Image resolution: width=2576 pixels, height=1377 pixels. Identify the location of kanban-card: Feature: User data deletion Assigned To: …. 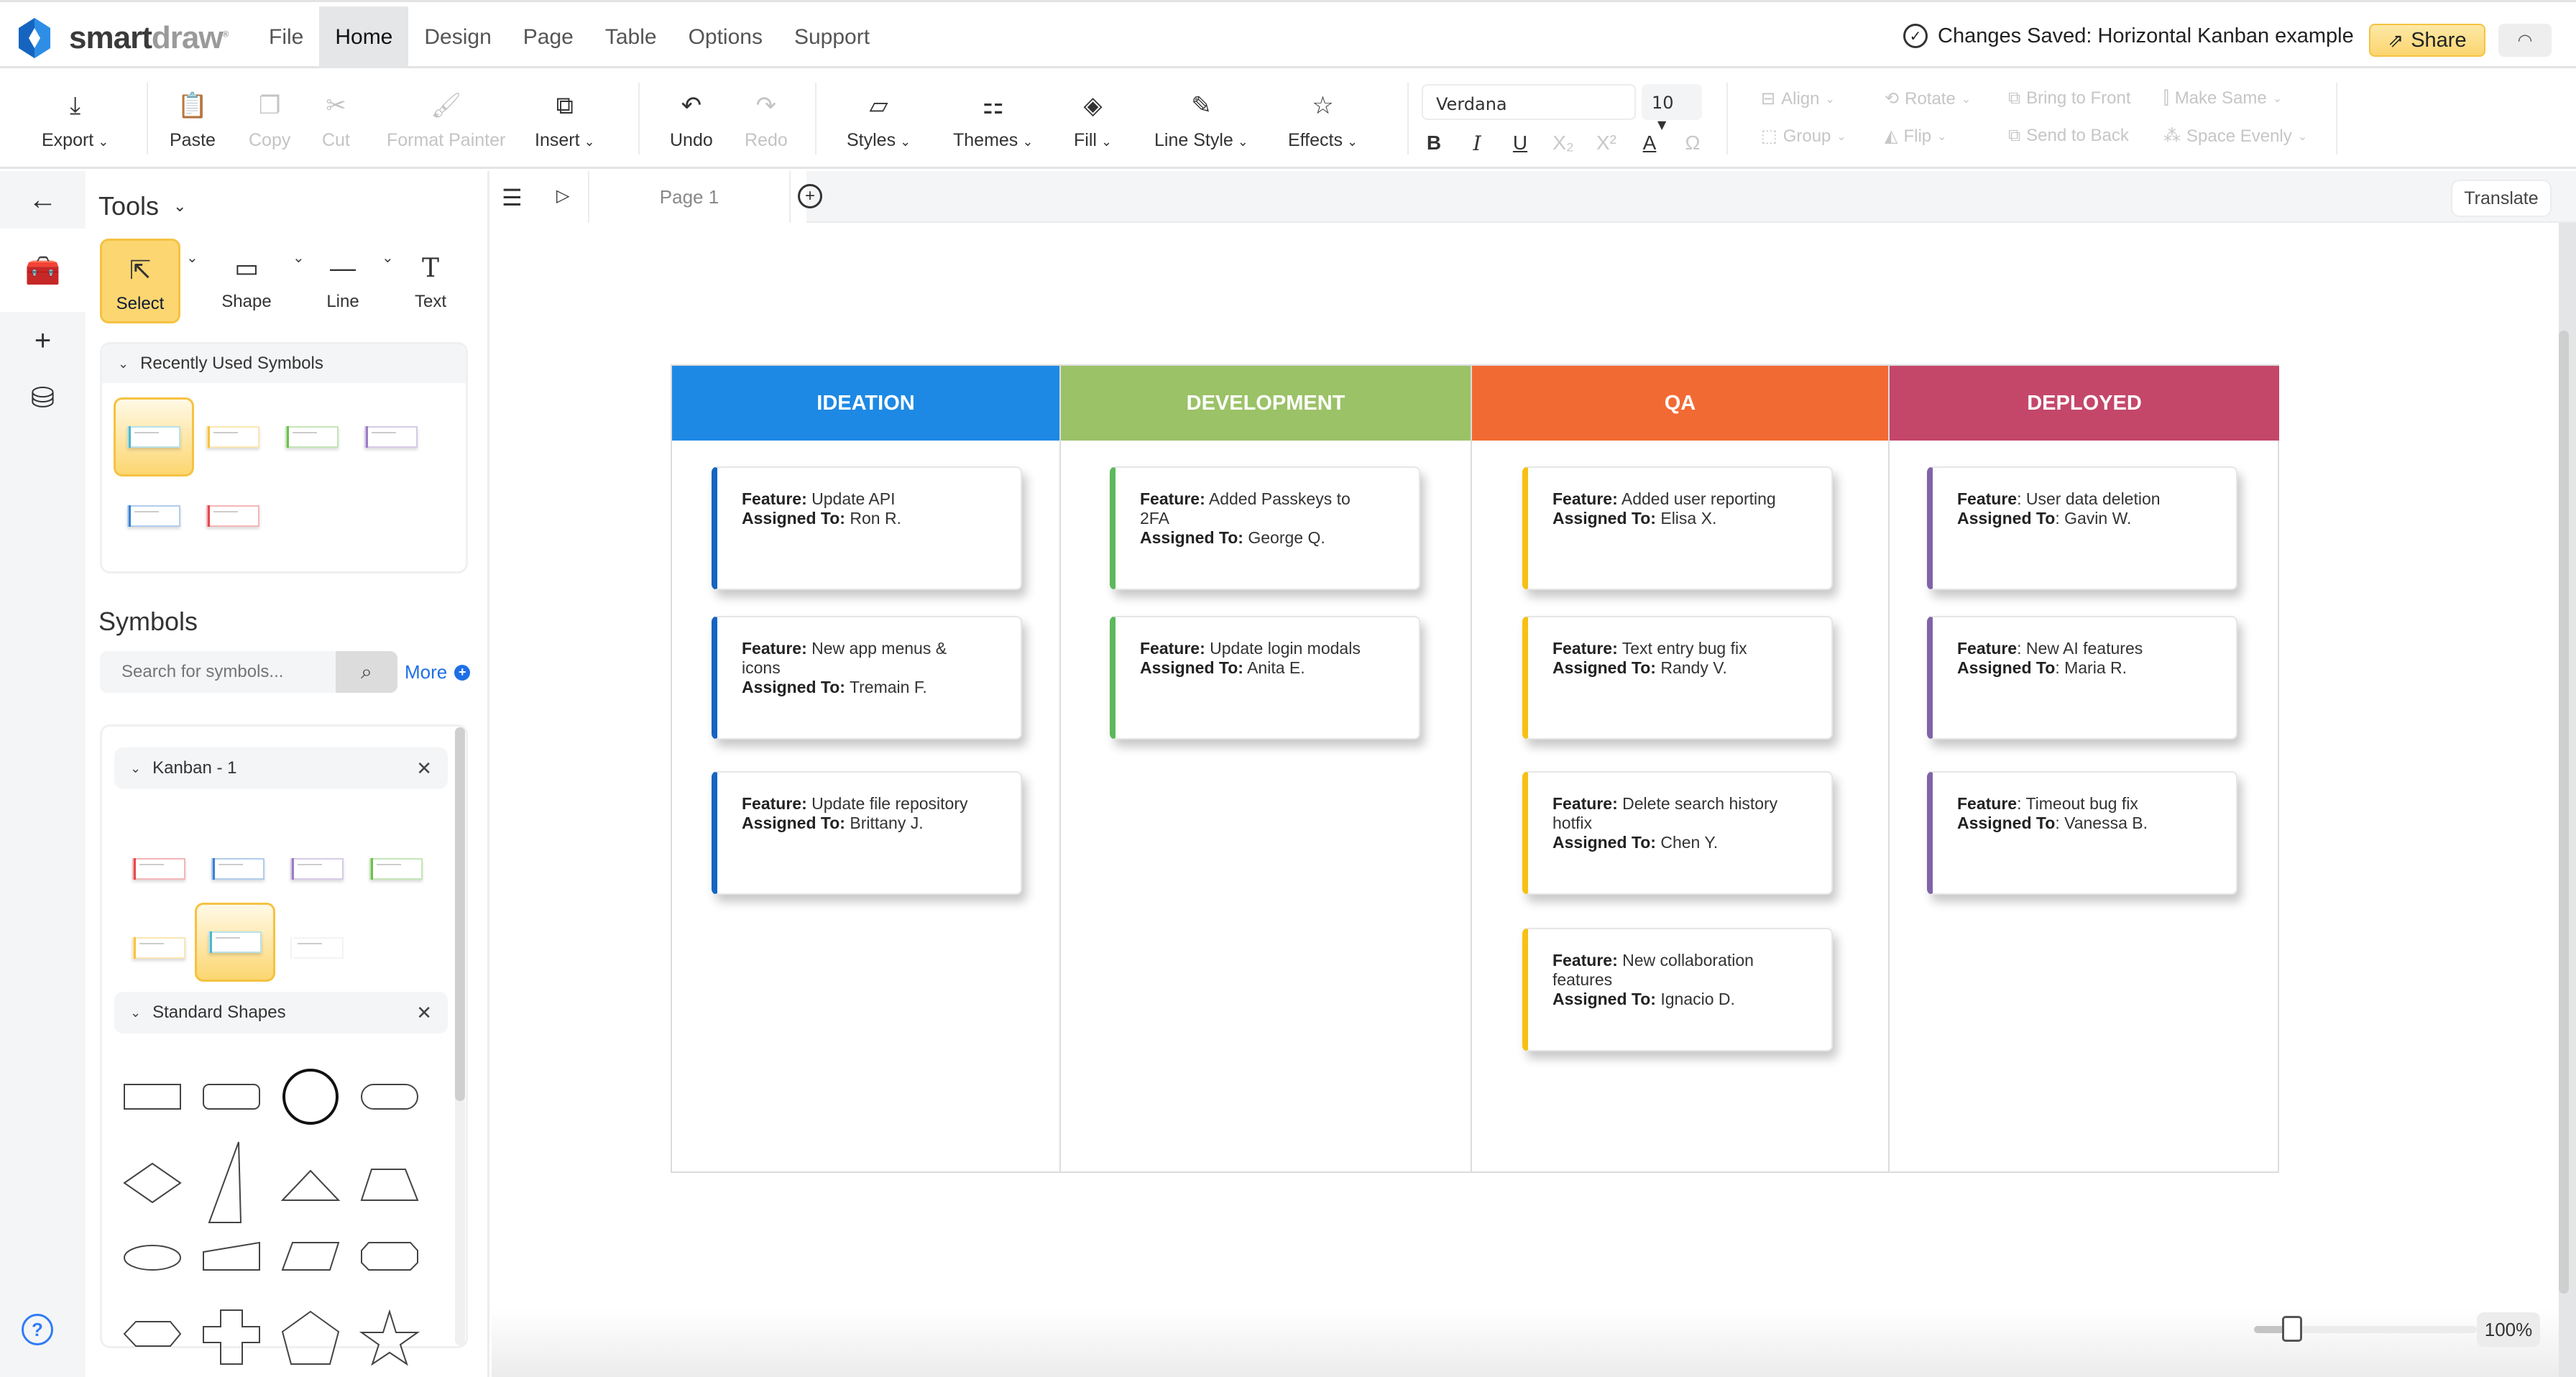
(2082, 528).